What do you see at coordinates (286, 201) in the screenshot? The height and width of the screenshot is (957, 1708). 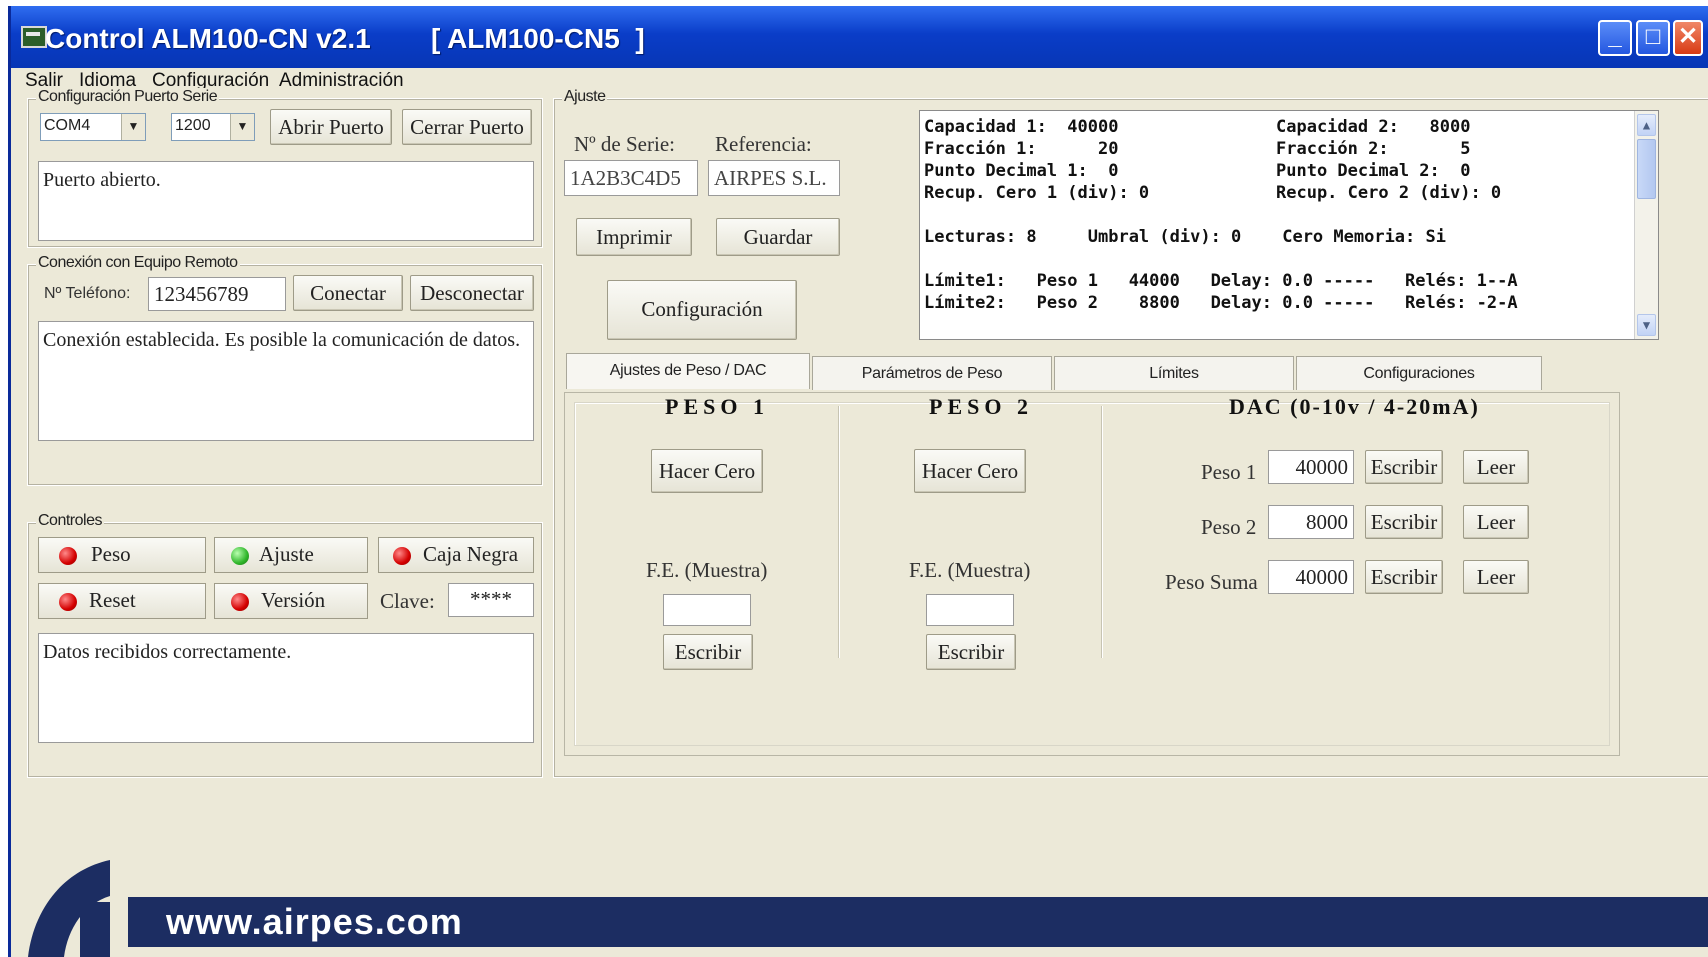 I see `serial-status-text: Puerto abierto.` at bounding box center [286, 201].